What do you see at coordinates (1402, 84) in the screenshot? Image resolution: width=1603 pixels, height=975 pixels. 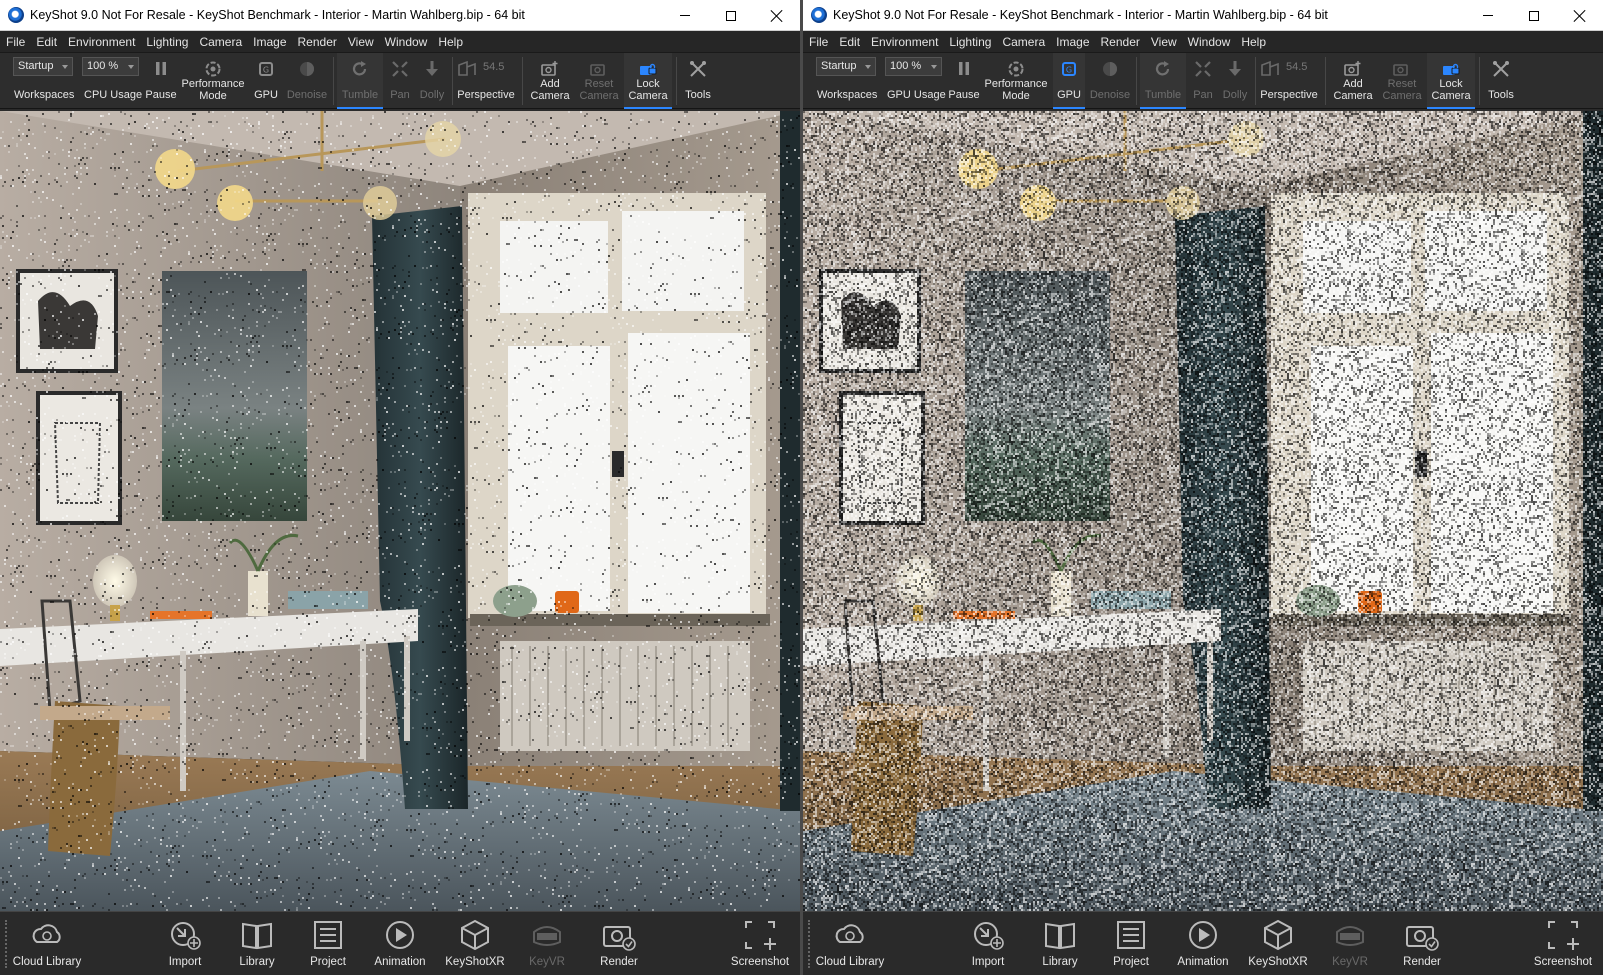 I see `reset-camera-line1: Reset` at bounding box center [1402, 84].